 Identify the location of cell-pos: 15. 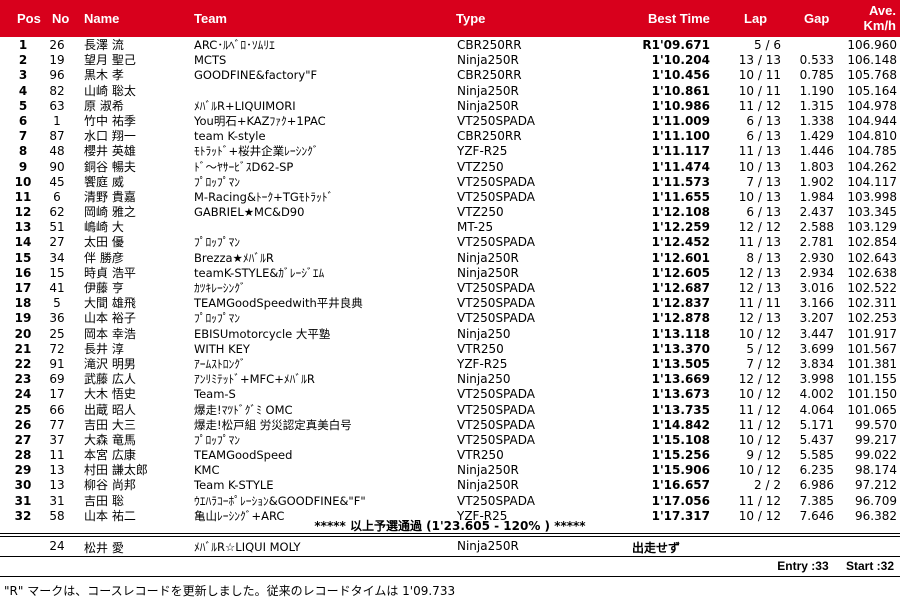
(23, 257).